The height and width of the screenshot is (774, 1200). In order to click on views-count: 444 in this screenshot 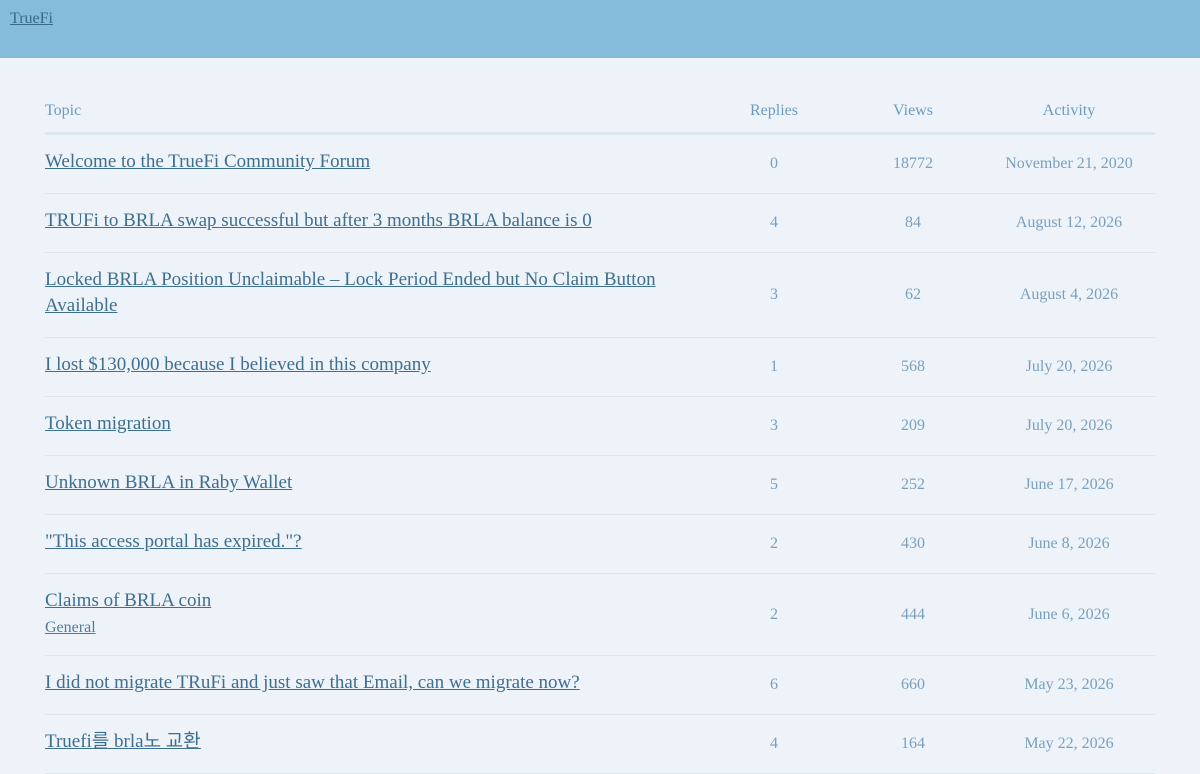, I will do `click(913, 614)`.